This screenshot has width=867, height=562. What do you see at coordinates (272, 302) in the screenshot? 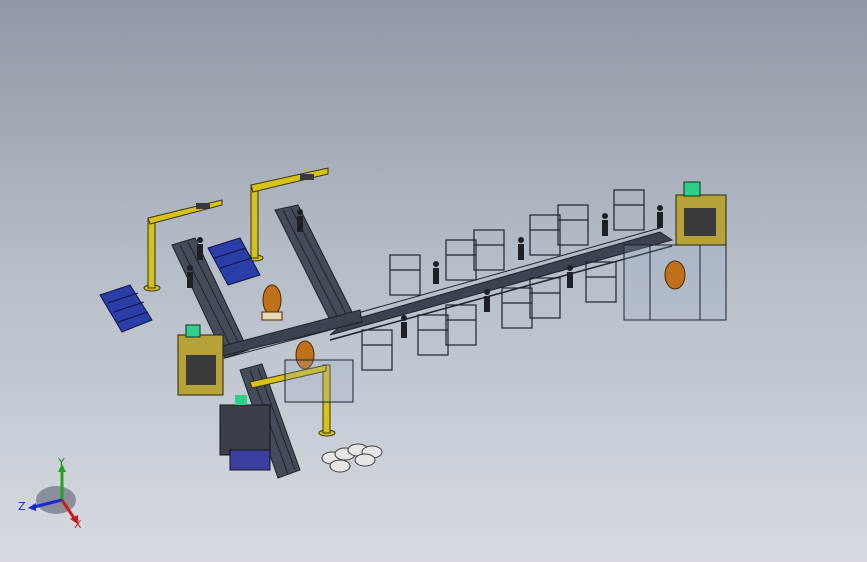
I see `robot-arm-center` at bounding box center [272, 302].